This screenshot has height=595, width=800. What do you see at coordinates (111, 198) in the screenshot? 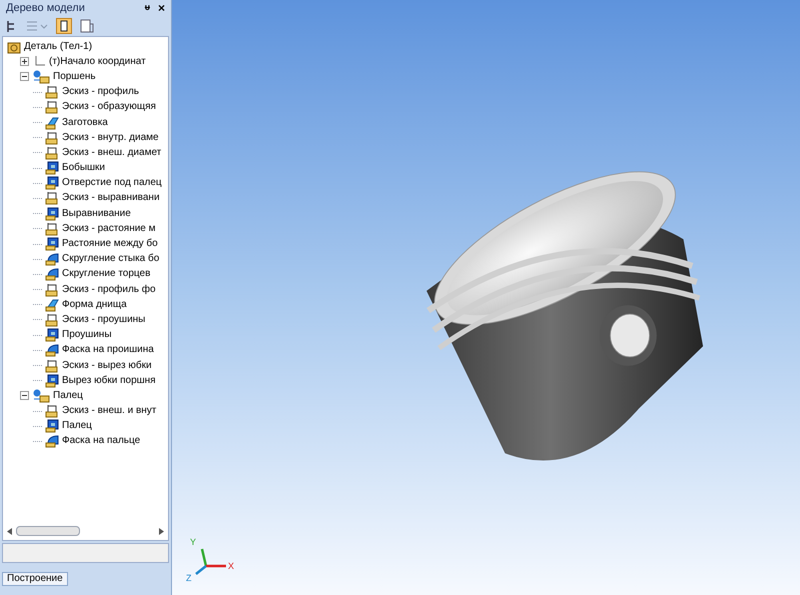
I see `tree-item: Эскиз - выравнивани` at bounding box center [111, 198].